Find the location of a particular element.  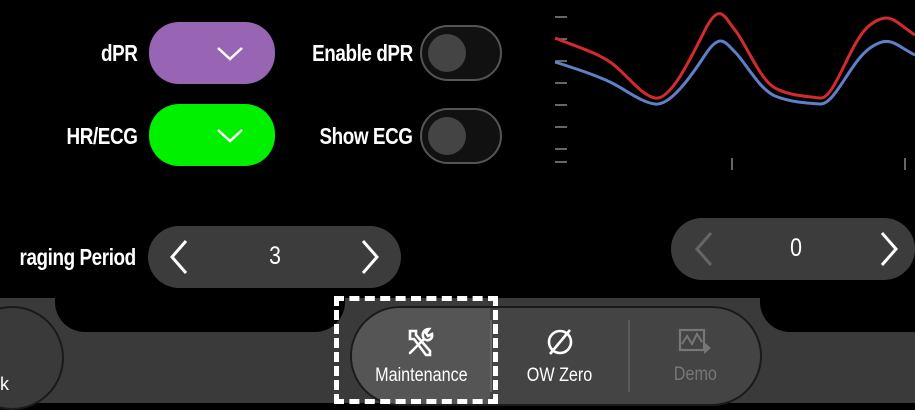

hr-ecg-label: HR/ECG is located at coordinates (101, 136).